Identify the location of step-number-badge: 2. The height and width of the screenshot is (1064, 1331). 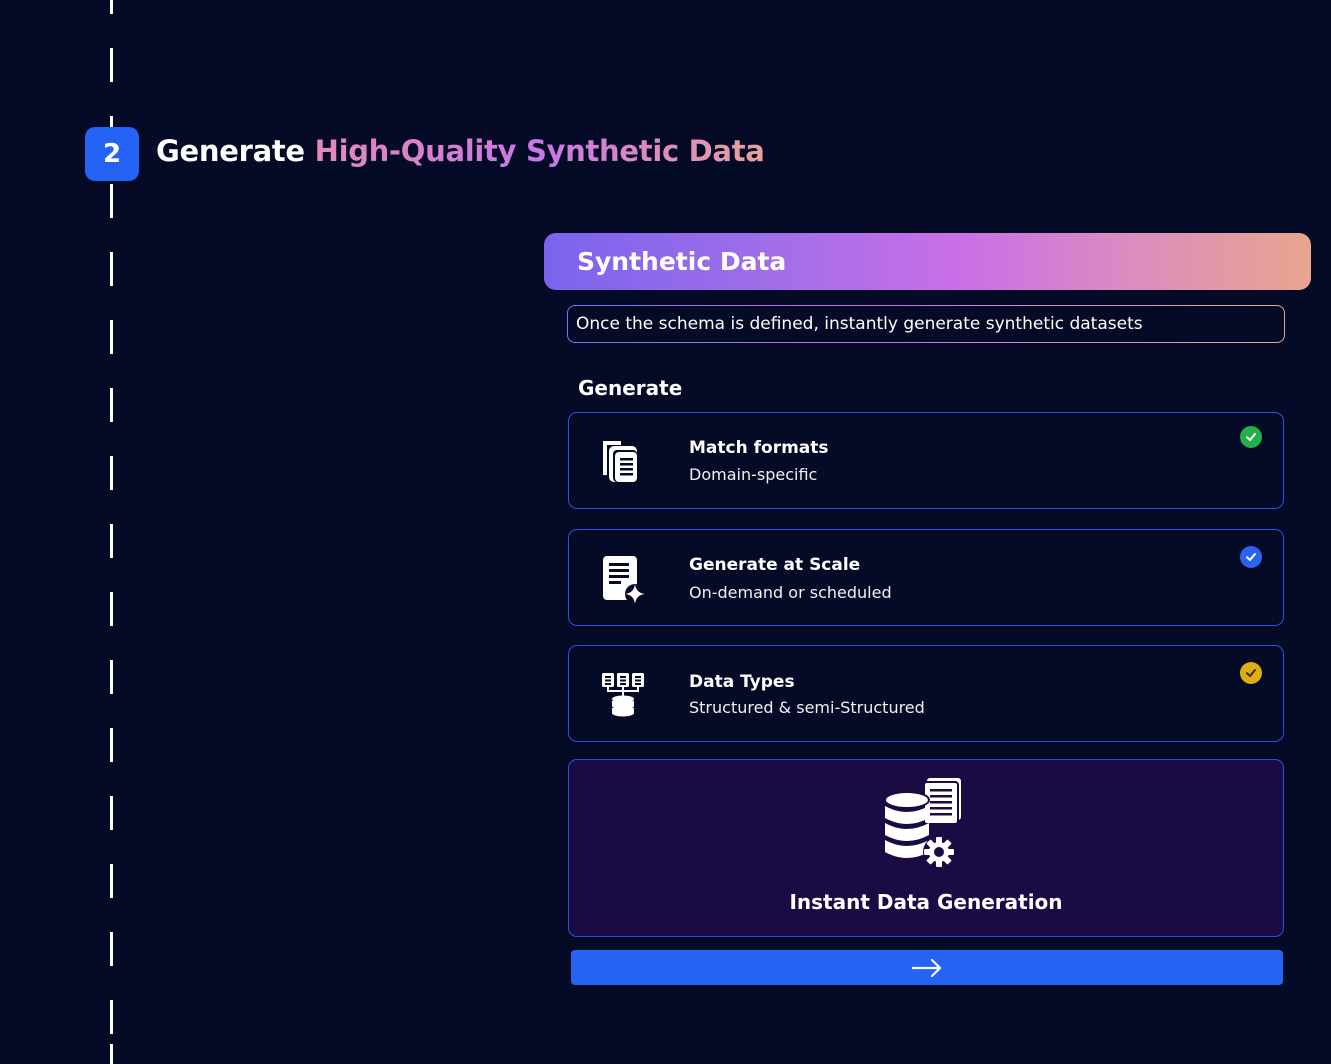
(112, 154).